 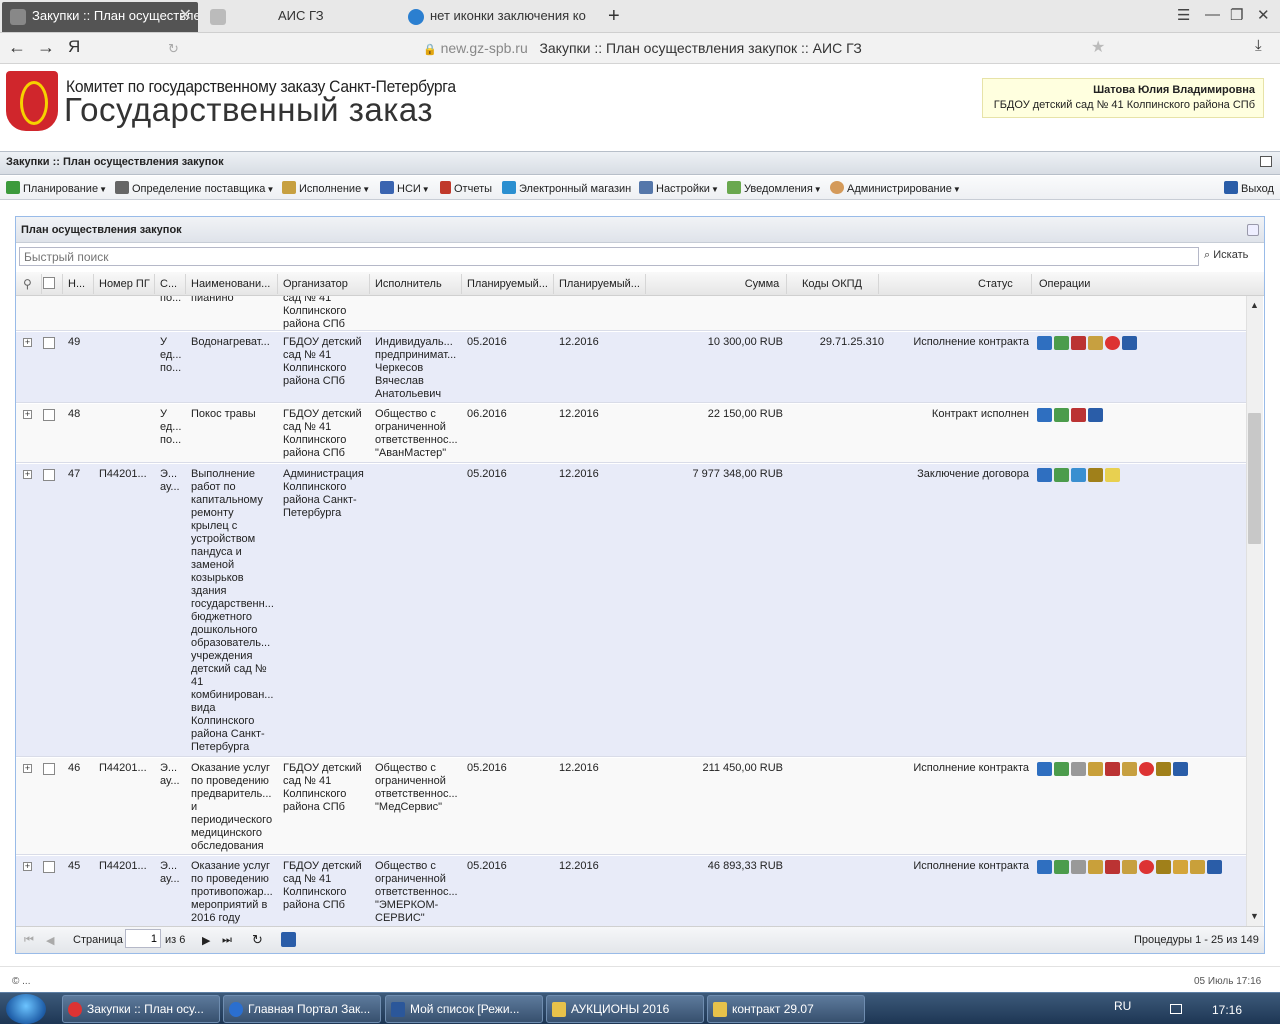 What do you see at coordinates (1122, 1006) in the screenshot?
I see `language-indicator: RU` at bounding box center [1122, 1006].